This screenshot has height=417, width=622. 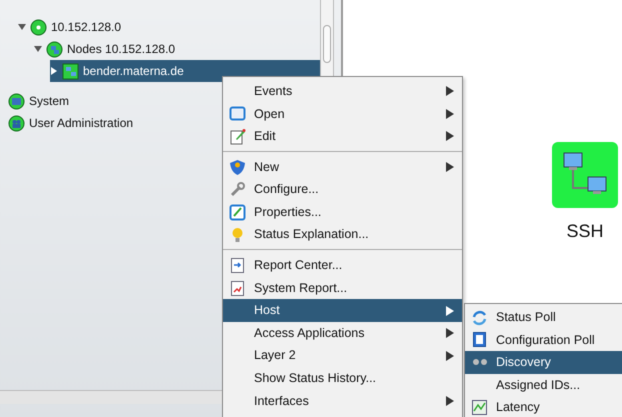 What do you see at coordinates (342, 136) in the screenshot?
I see `menu-item: Edit` at bounding box center [342, 136].